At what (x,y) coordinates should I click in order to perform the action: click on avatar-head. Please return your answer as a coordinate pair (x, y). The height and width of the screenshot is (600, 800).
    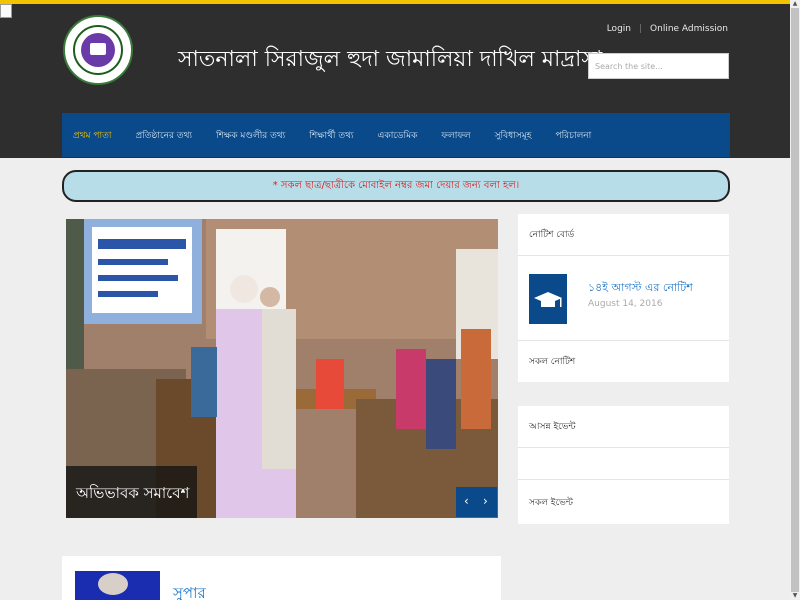
    Looking at the image, I should click on (113, 584).